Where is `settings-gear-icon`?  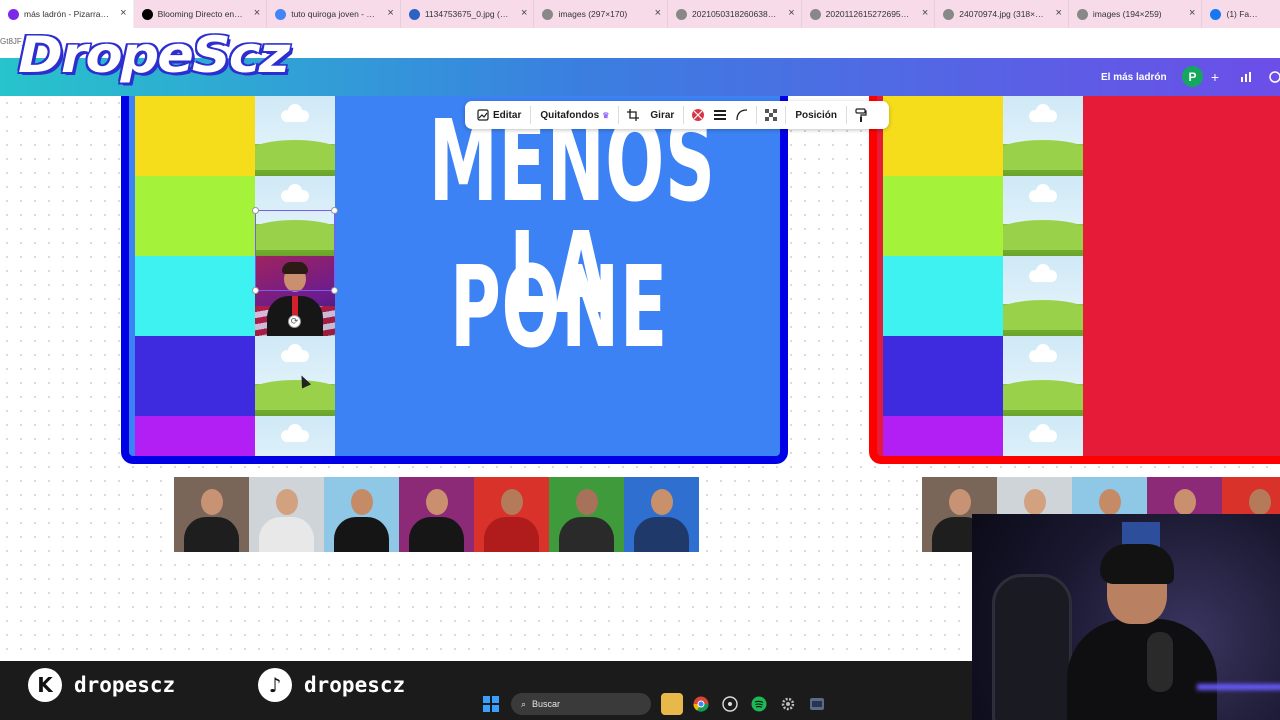
settings-gear-icon is located at coordinates (788, 704).